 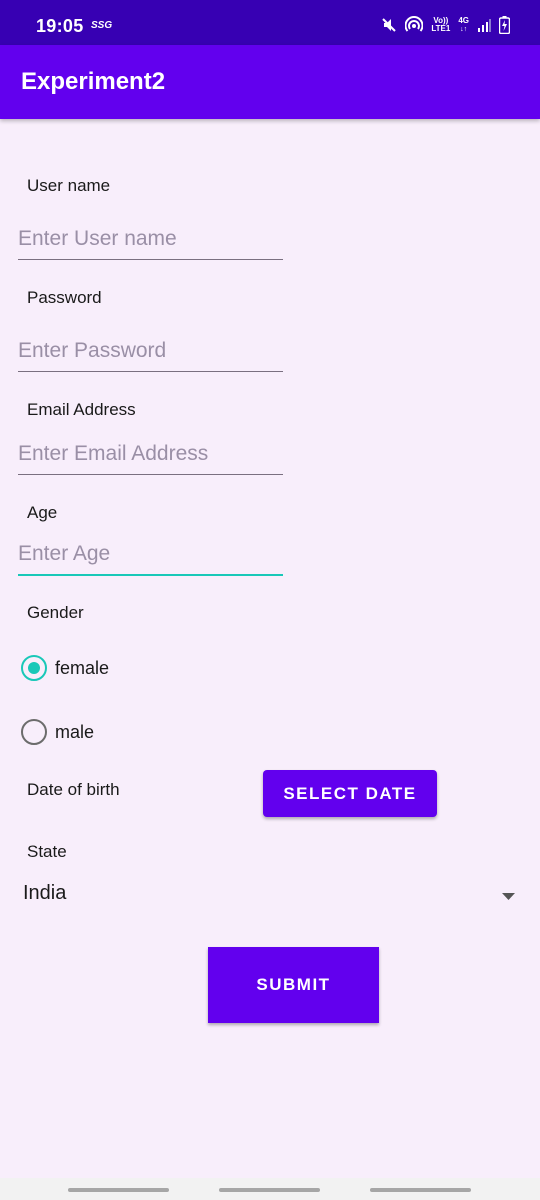 I want to click on submit-button: SUBMIT, so click(x=293, y=985).